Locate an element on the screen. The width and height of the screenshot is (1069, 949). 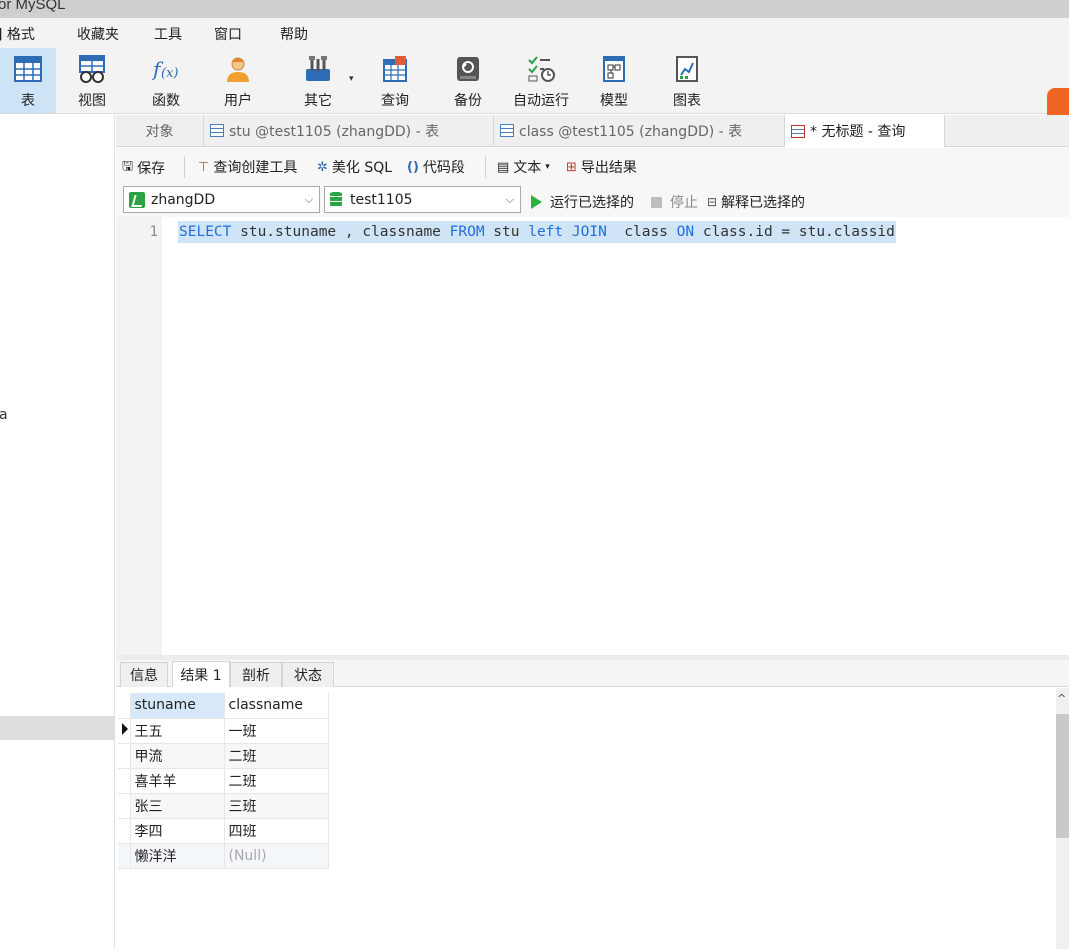
backup-icon is located at coordinates (468, 69).